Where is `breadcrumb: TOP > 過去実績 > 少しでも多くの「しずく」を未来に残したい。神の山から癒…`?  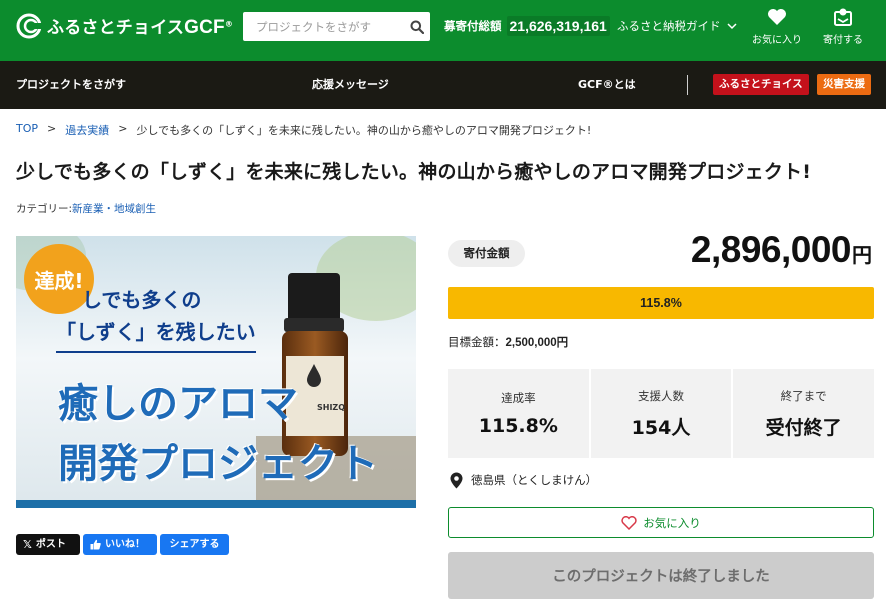
breadcrumb: TOP > 過去実績 > 少しでも多くの「しずく」を未来に残したい。神の山から癒… is located at coordinates (303, 130).